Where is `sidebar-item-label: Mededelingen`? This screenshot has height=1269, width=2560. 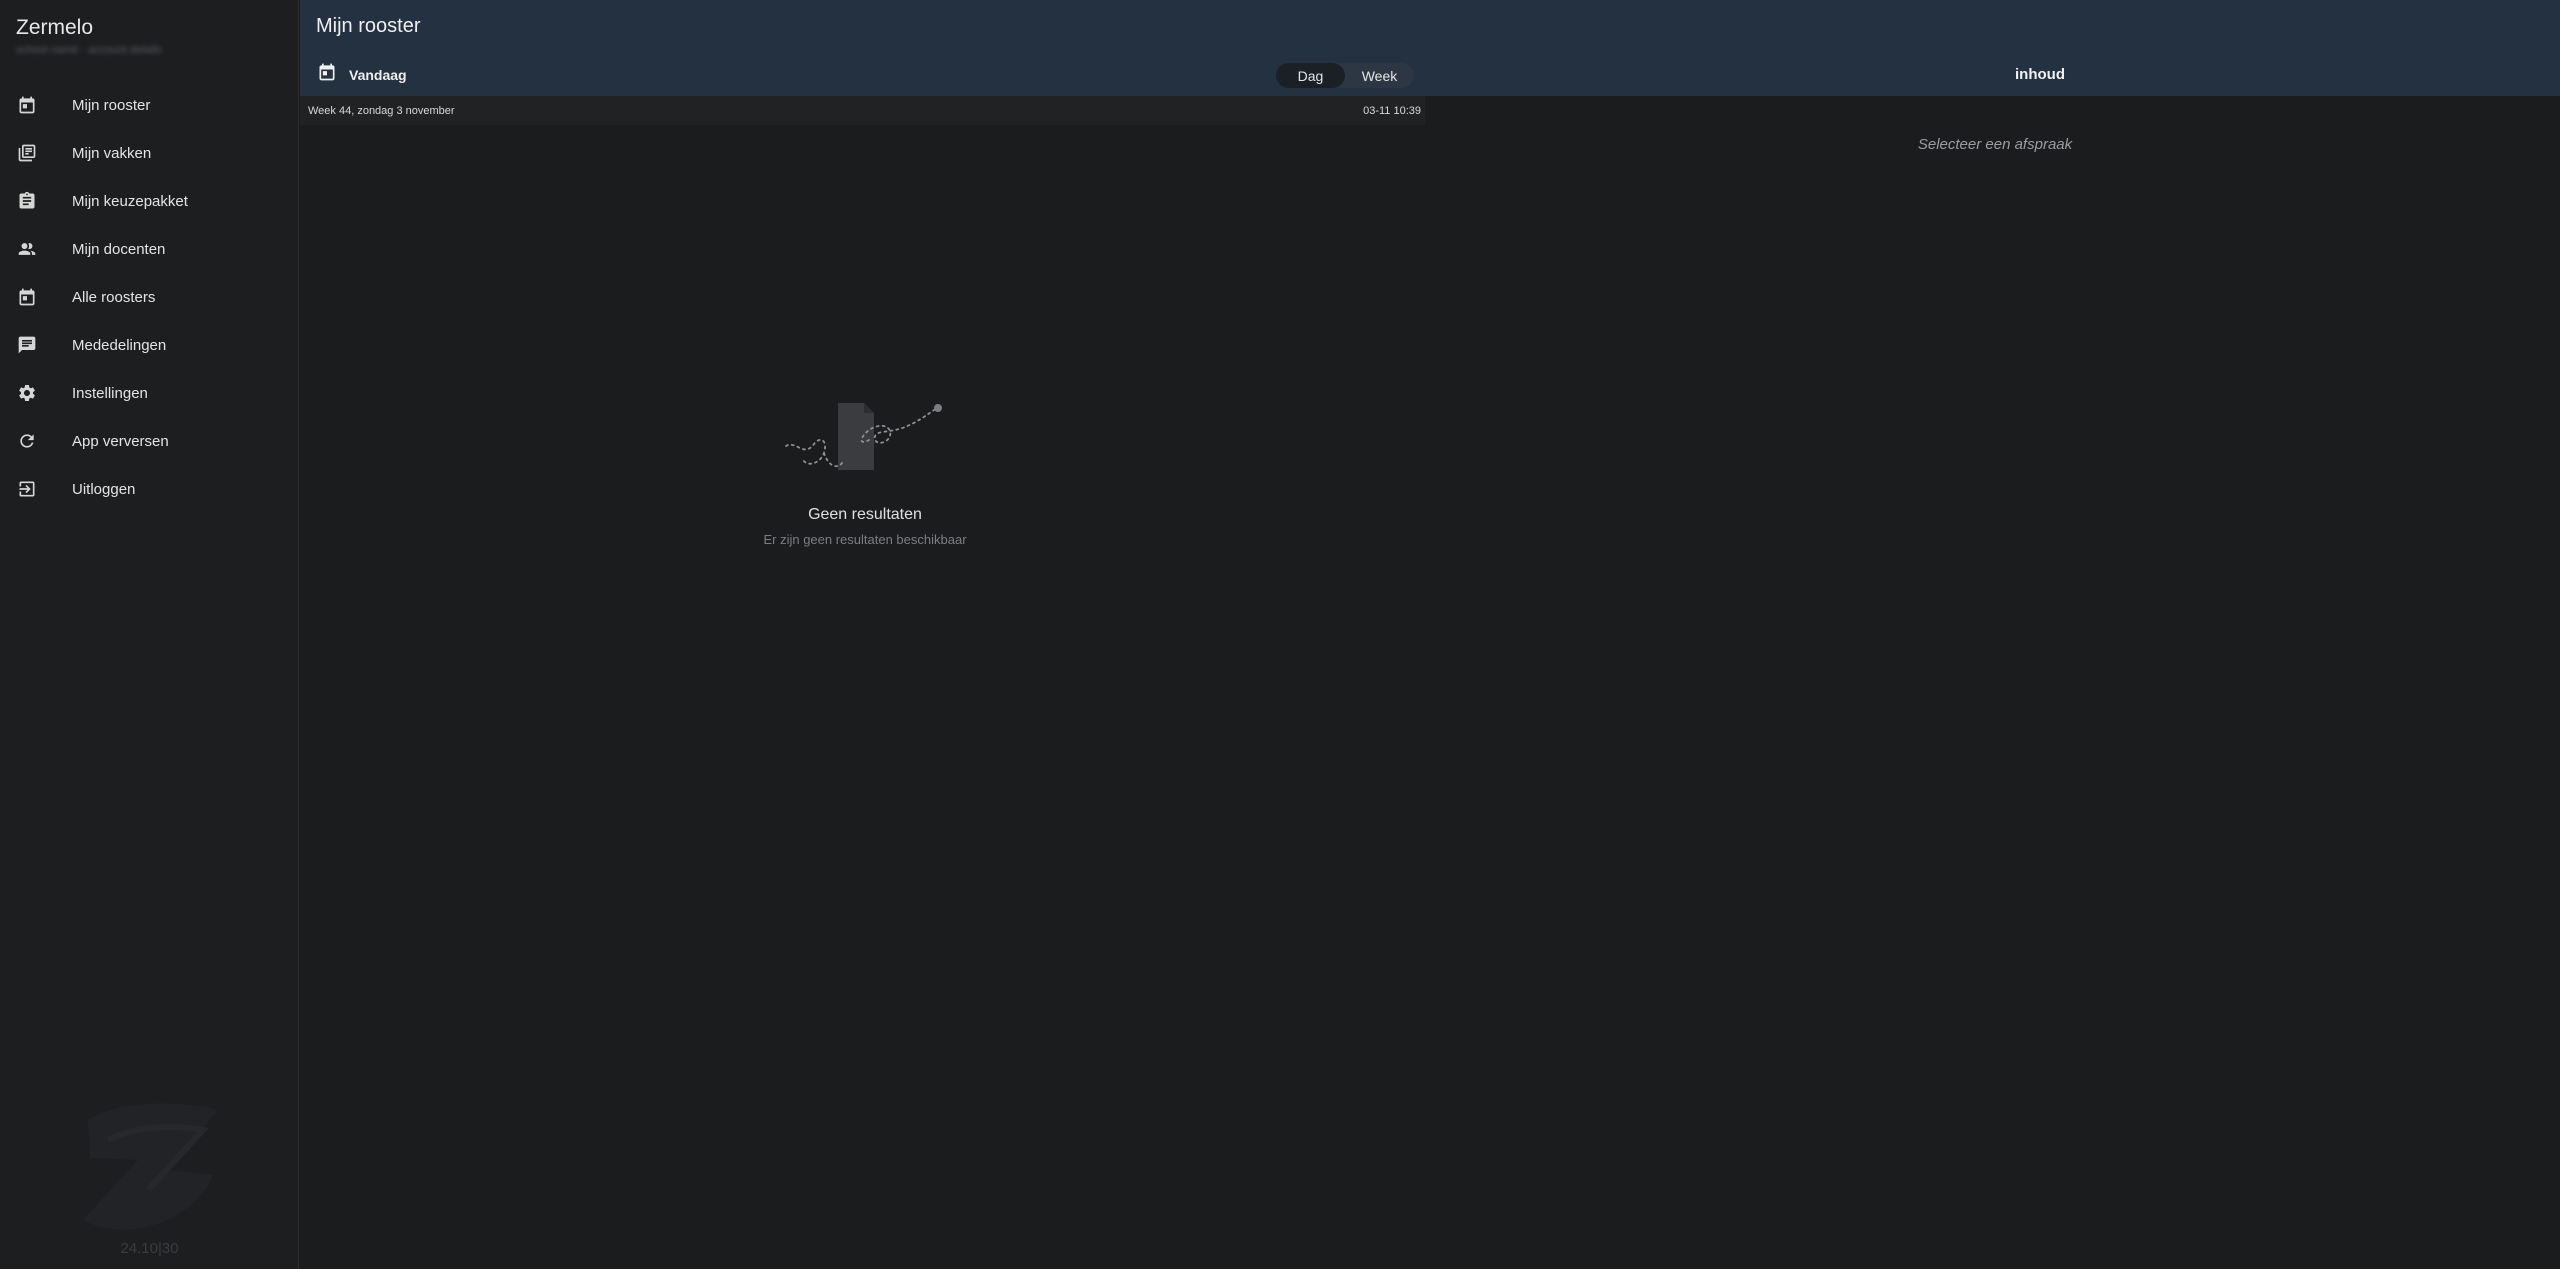
sidebar-item-label: Mededelingen is located at coordinates (119, 345).